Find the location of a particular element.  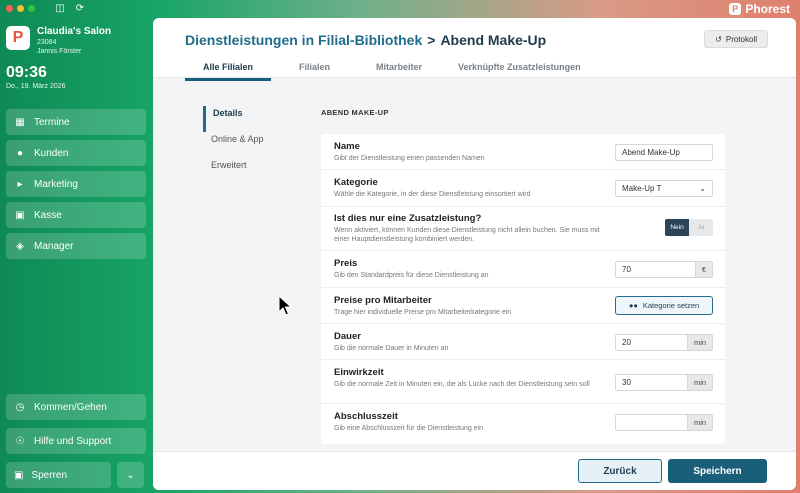

details-subnav: Details Online & App Erweitert is located at coordinates (233, 145).